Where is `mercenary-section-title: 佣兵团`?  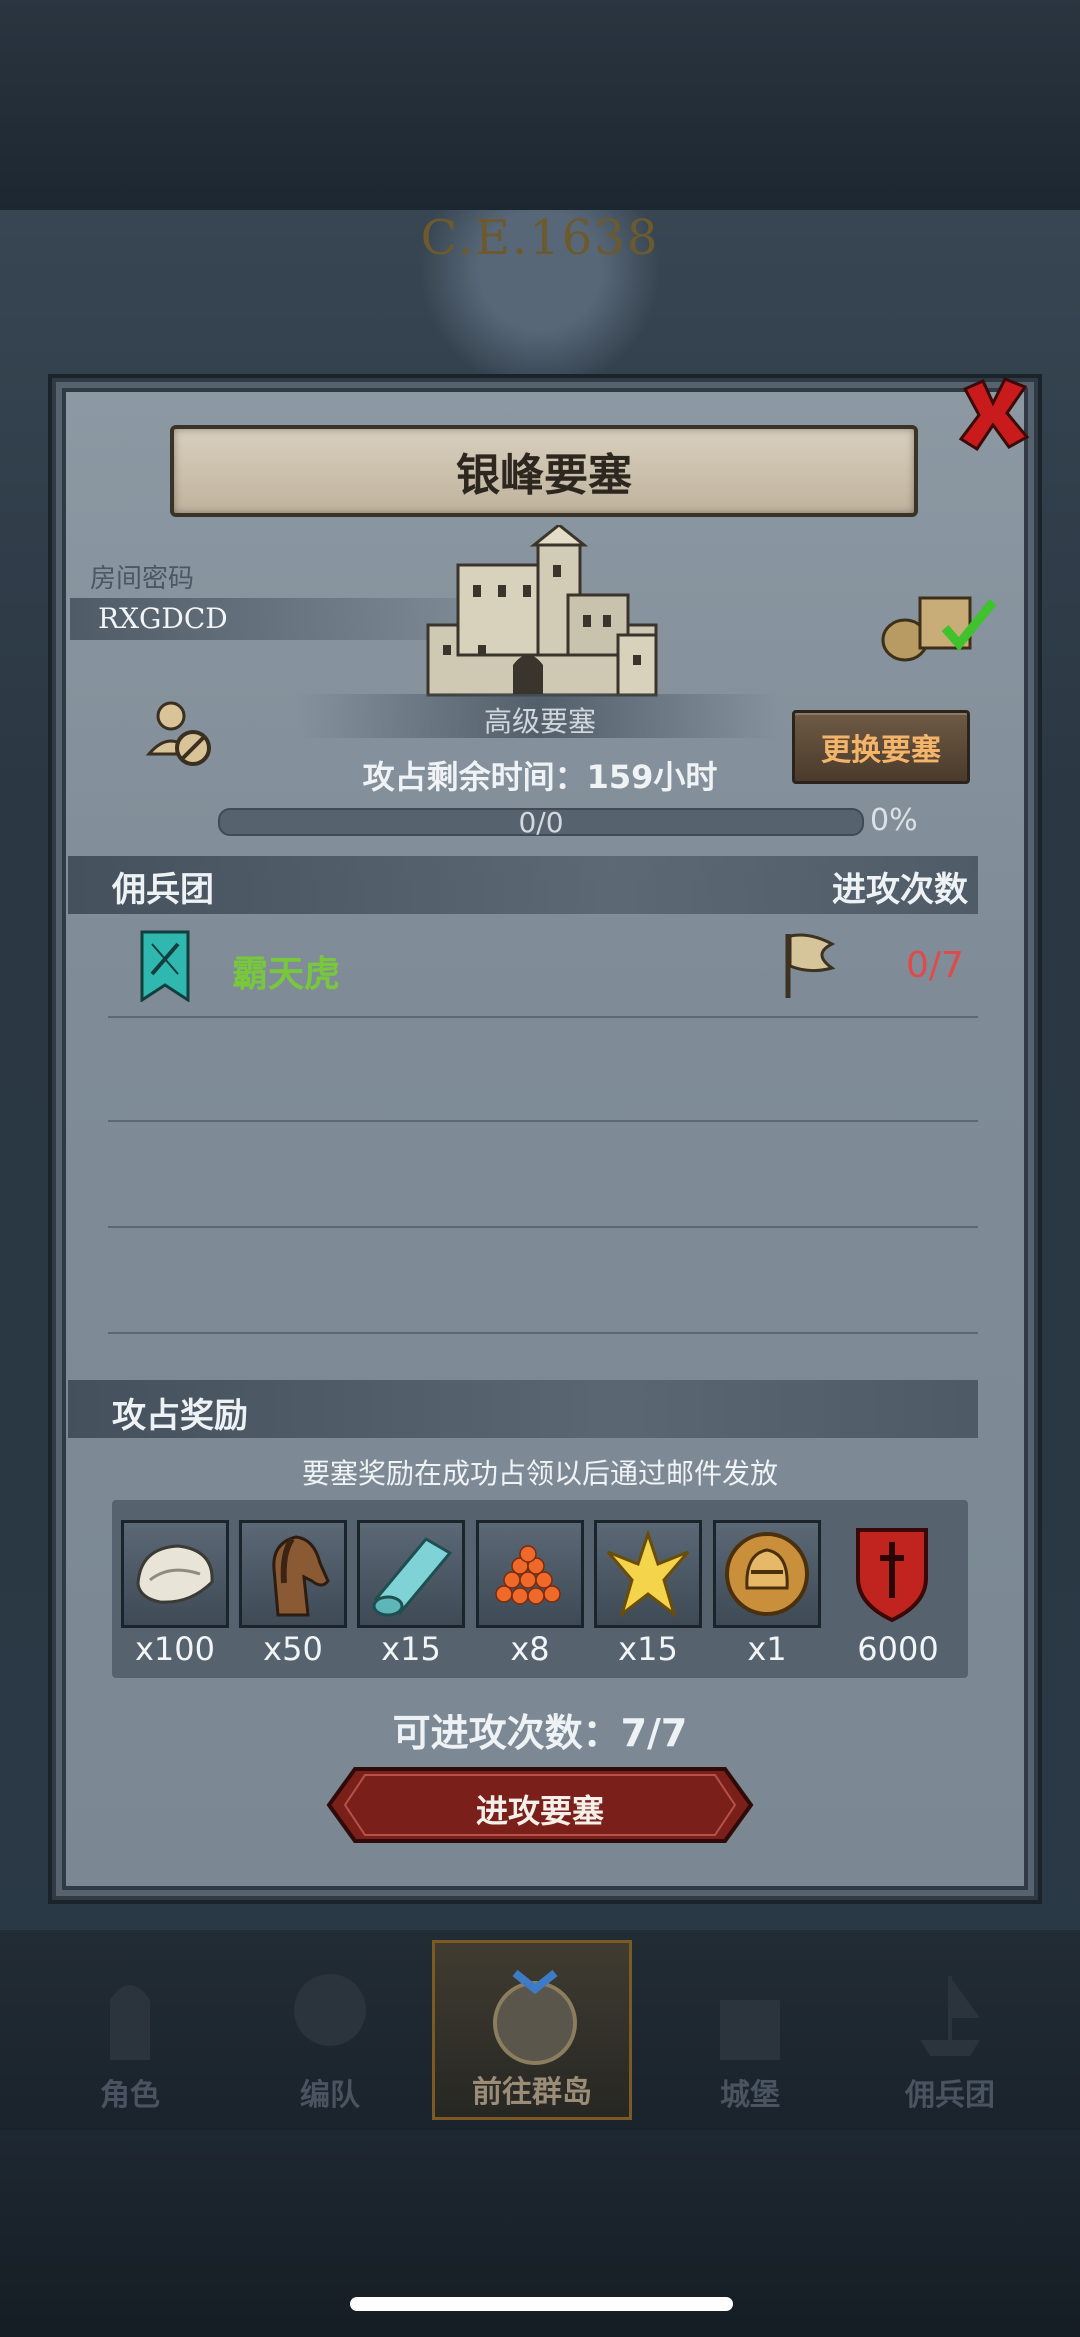 mercenary-section-title: 佣兵团 is located at coordinates (163, 890).